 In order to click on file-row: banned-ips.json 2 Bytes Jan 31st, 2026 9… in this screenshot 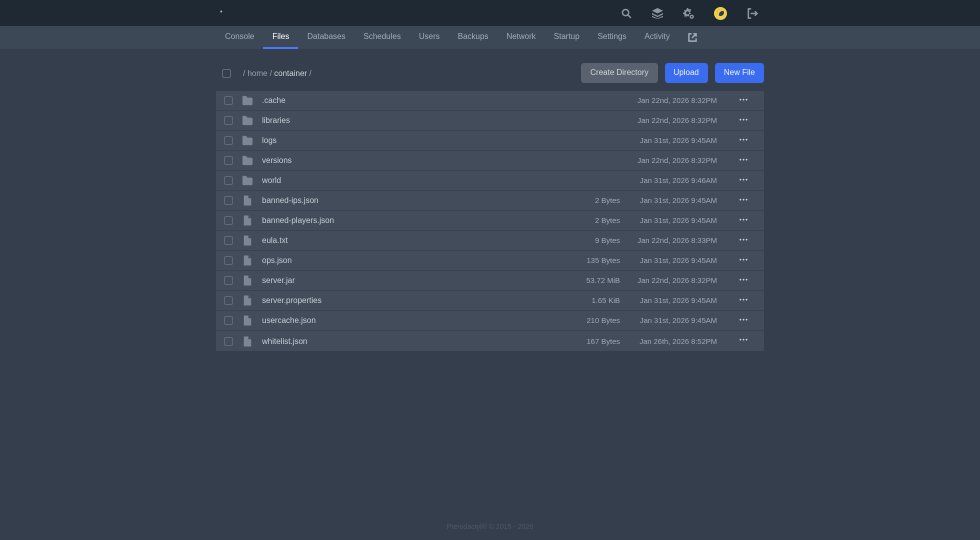, I will do `click(490, 201)`.